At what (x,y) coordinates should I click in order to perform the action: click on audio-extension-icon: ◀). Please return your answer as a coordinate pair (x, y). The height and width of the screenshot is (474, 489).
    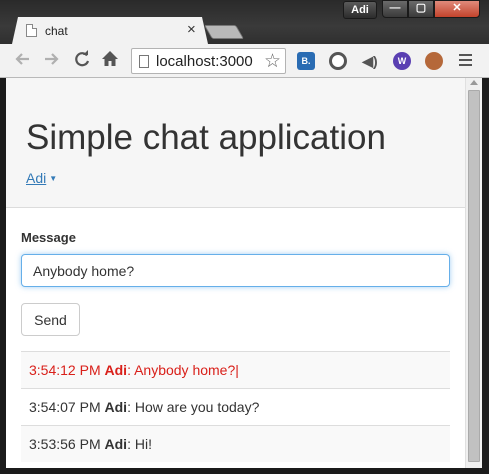
    Looking at the image, I should click on (370, 61).